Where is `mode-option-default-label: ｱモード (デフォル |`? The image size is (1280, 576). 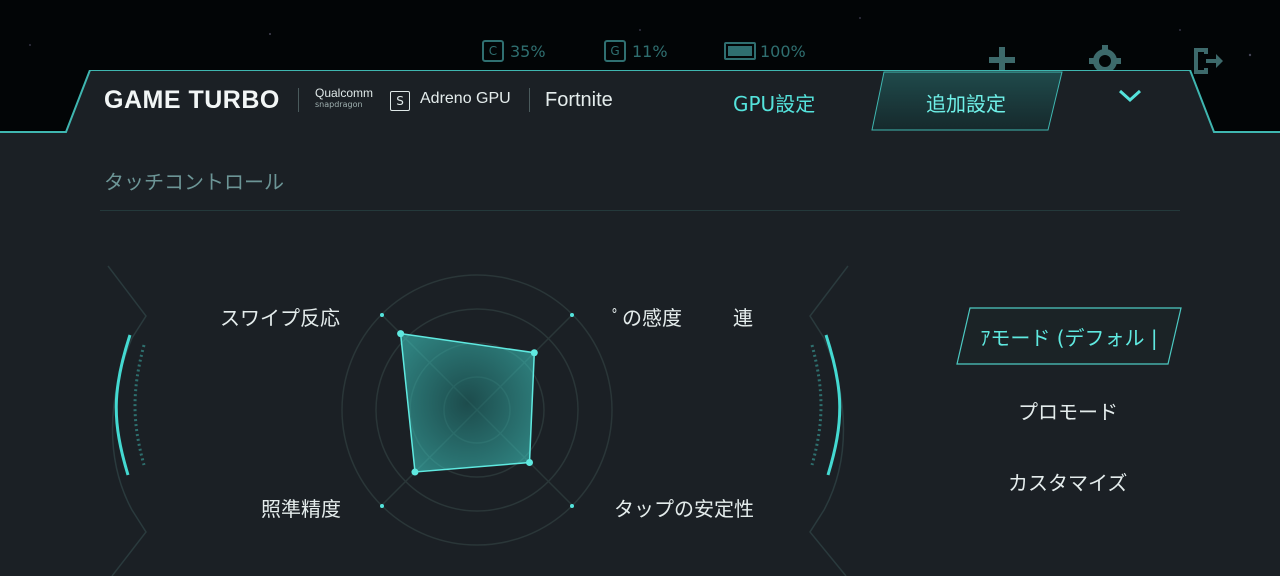 mode-option-default-label: ｱモード (デフォル | is located at coordinates (1069, 338).